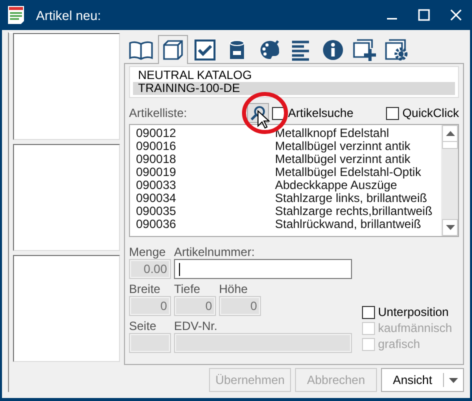 The image size is (472, 401). I want to click on add-frame-icon, so click(365, 50).